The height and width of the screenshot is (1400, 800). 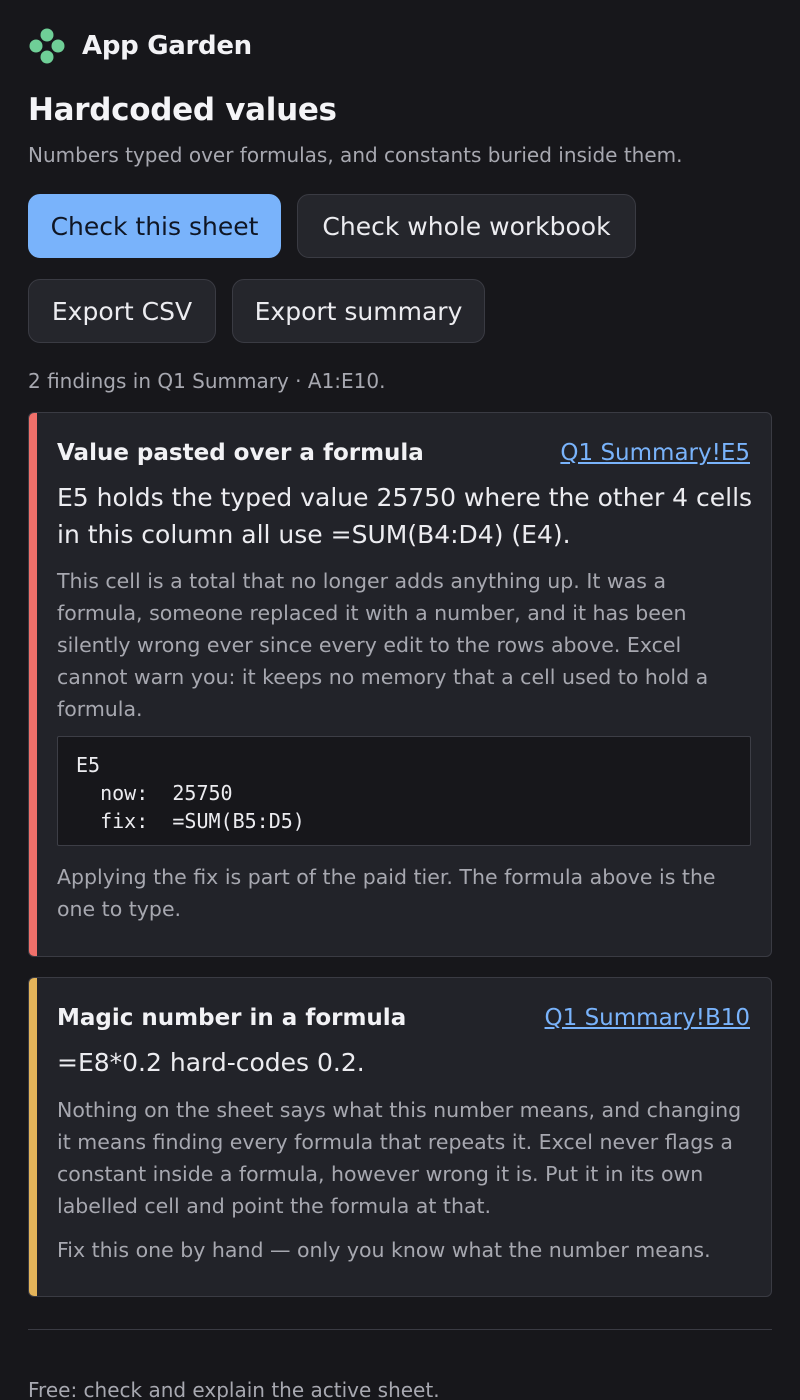 What do you see at coordinates (122, 311) in the screenshot?
I see `export-csv-button: Export CSV` at bounding box center [122, 311].